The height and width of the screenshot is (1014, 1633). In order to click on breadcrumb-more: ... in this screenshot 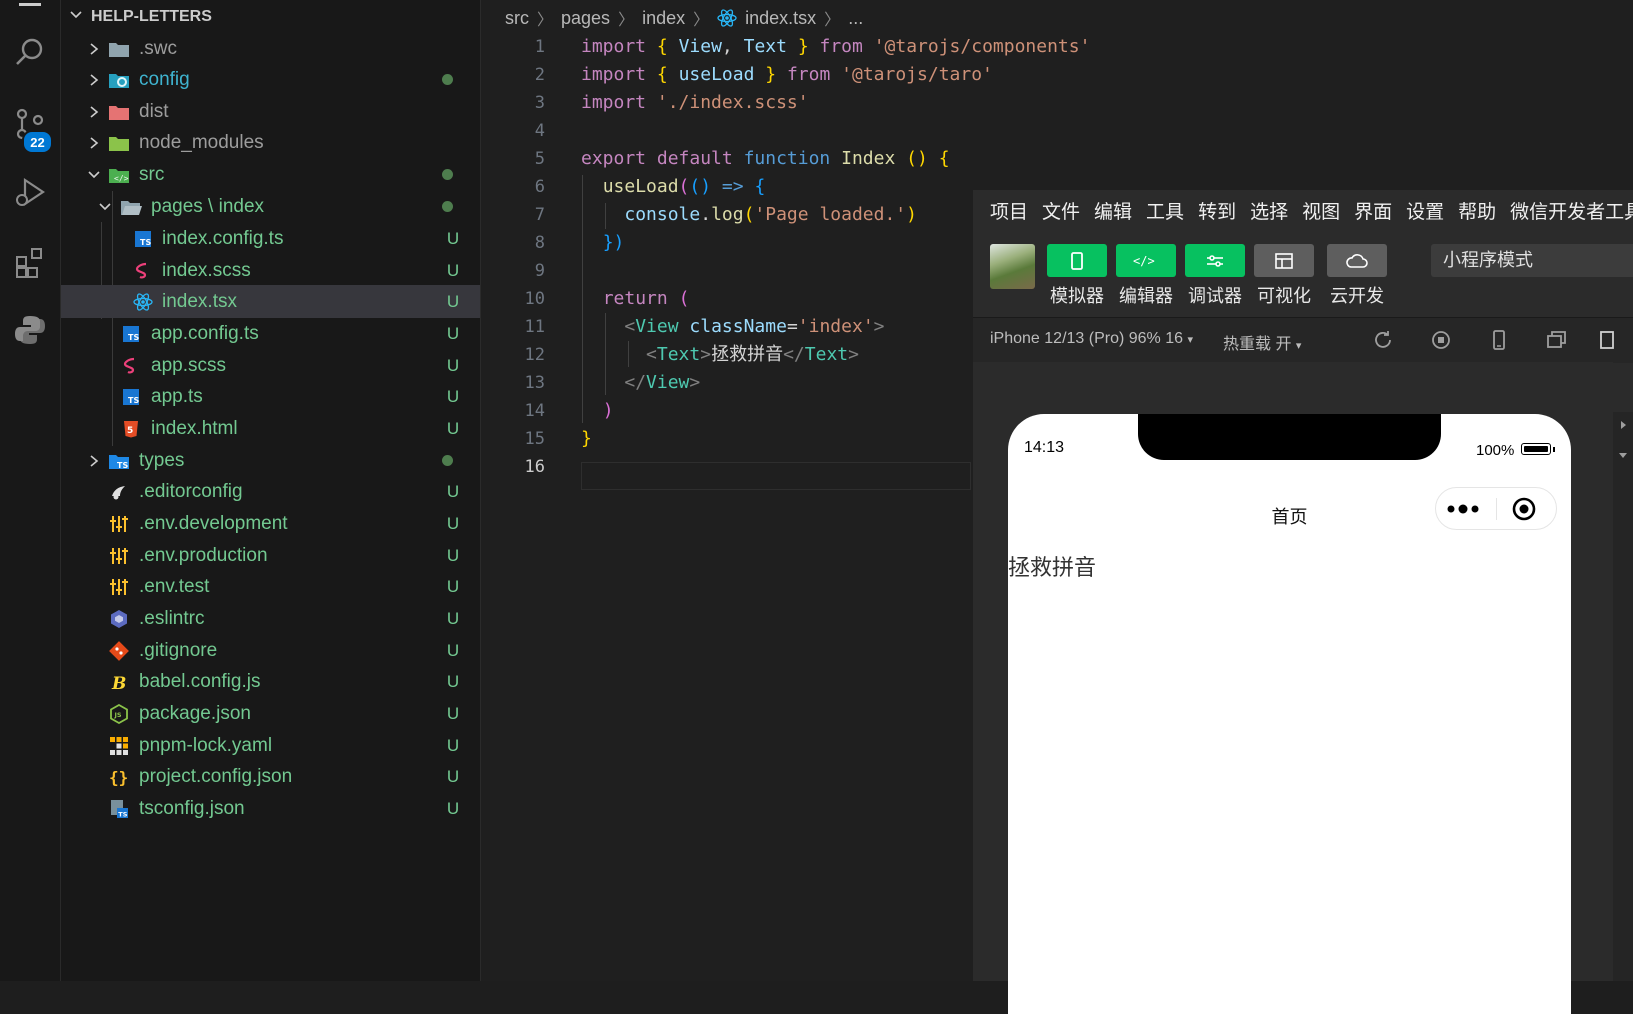, I will do `click(855, 18)`.